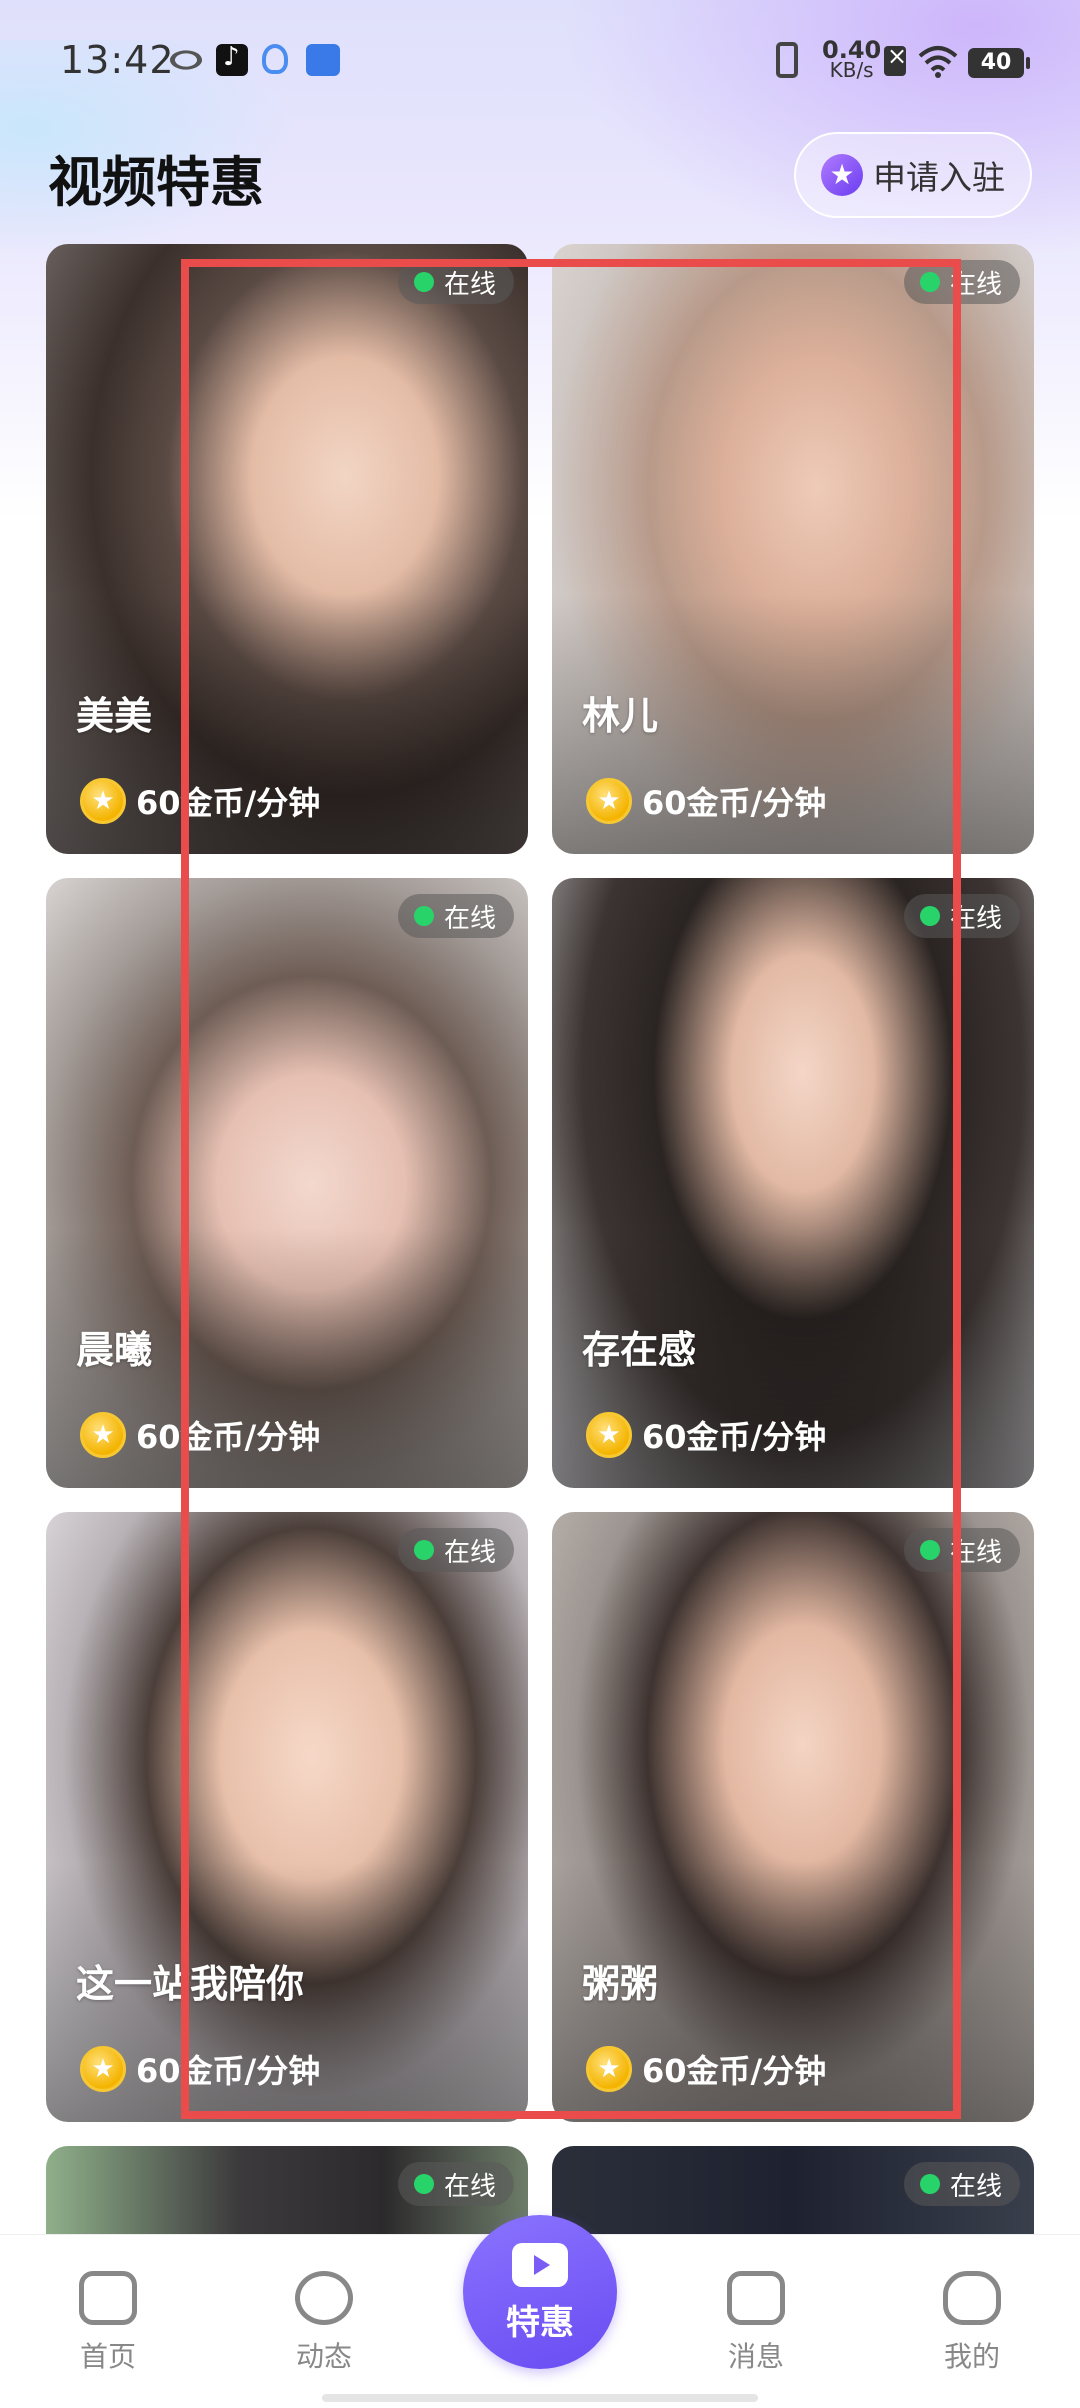 The width and height of the screenshot is (1080, 2408). Describe the element at coordinates (107, 2356) in the screenshot. I see `nav-home-label: 首页` at that location.